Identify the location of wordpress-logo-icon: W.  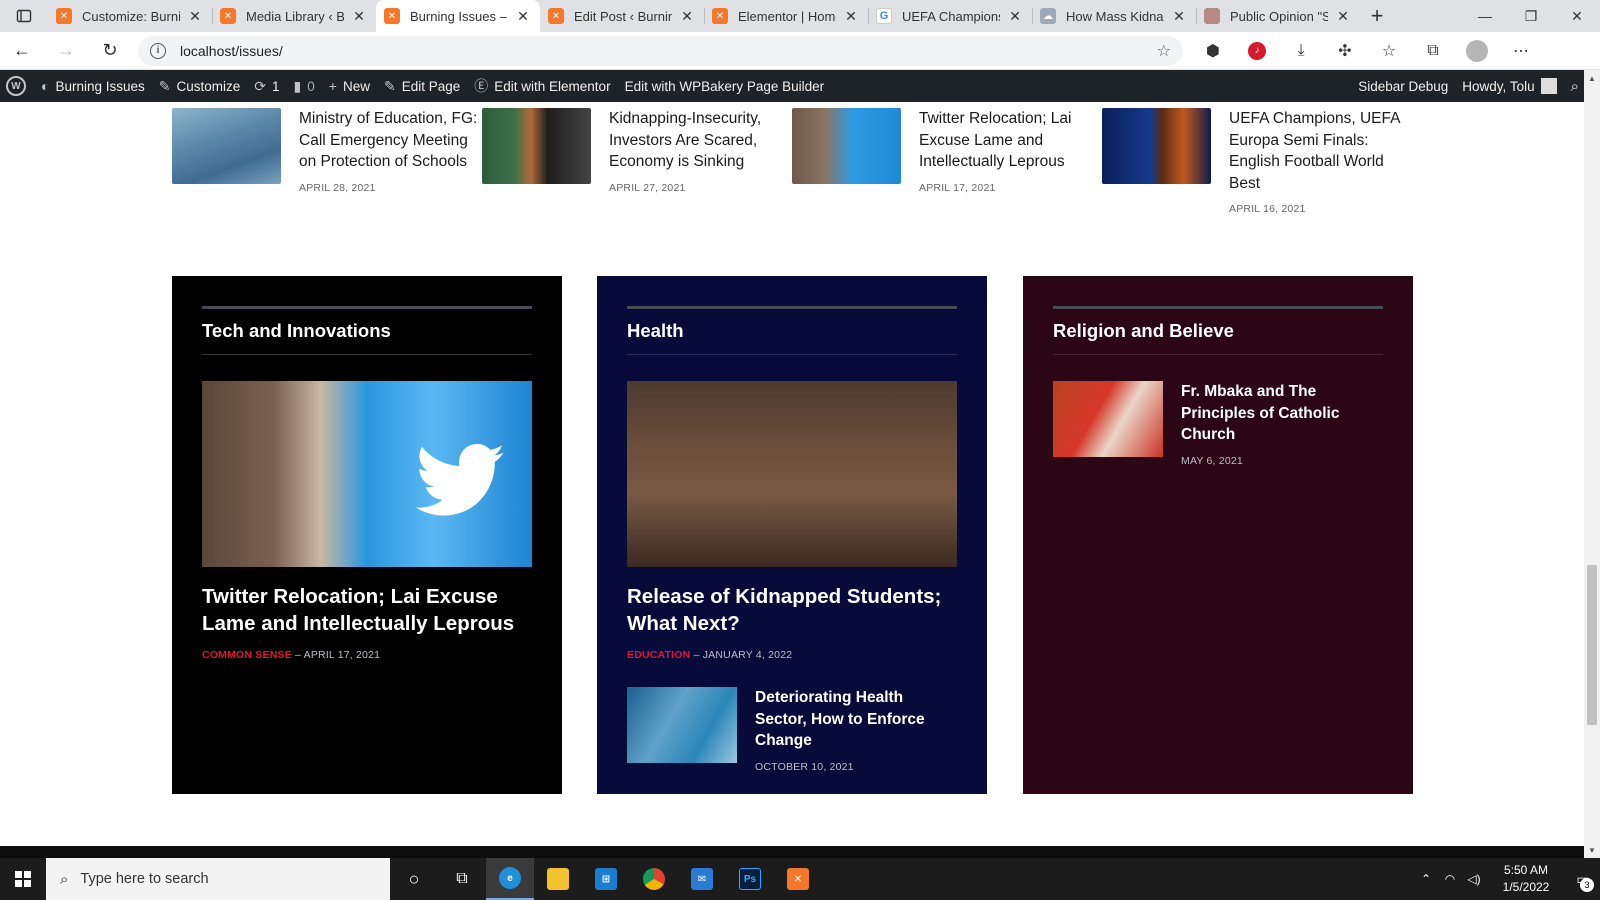
(16, 86).